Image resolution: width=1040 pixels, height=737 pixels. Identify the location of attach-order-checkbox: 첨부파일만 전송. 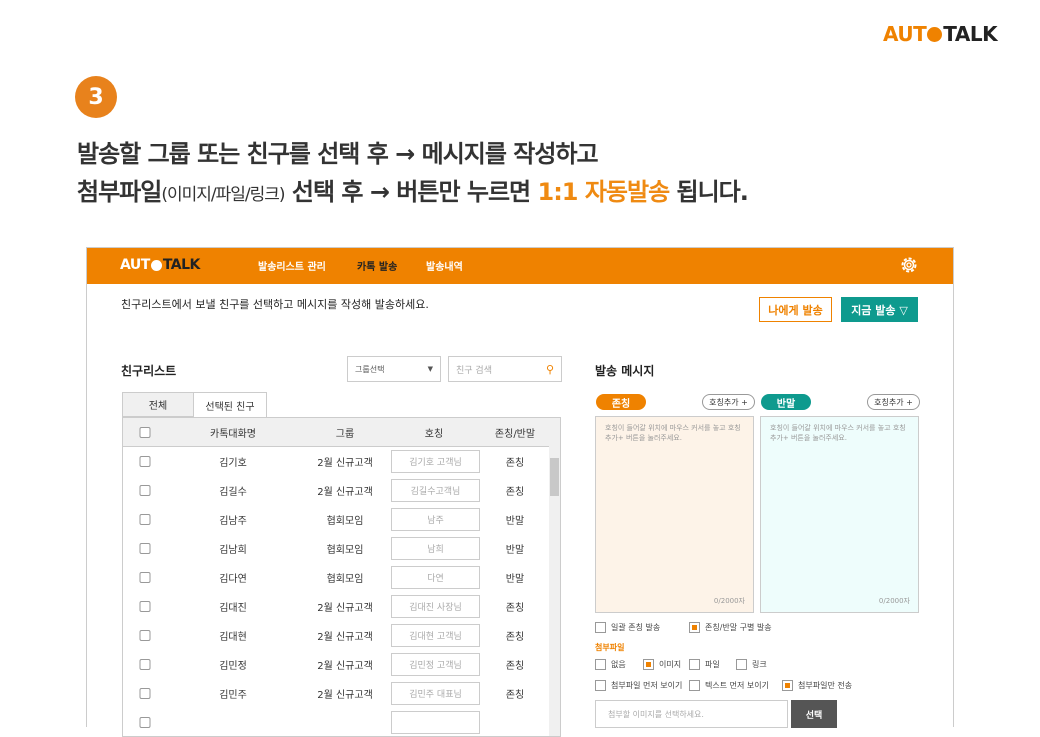
(817, 685).